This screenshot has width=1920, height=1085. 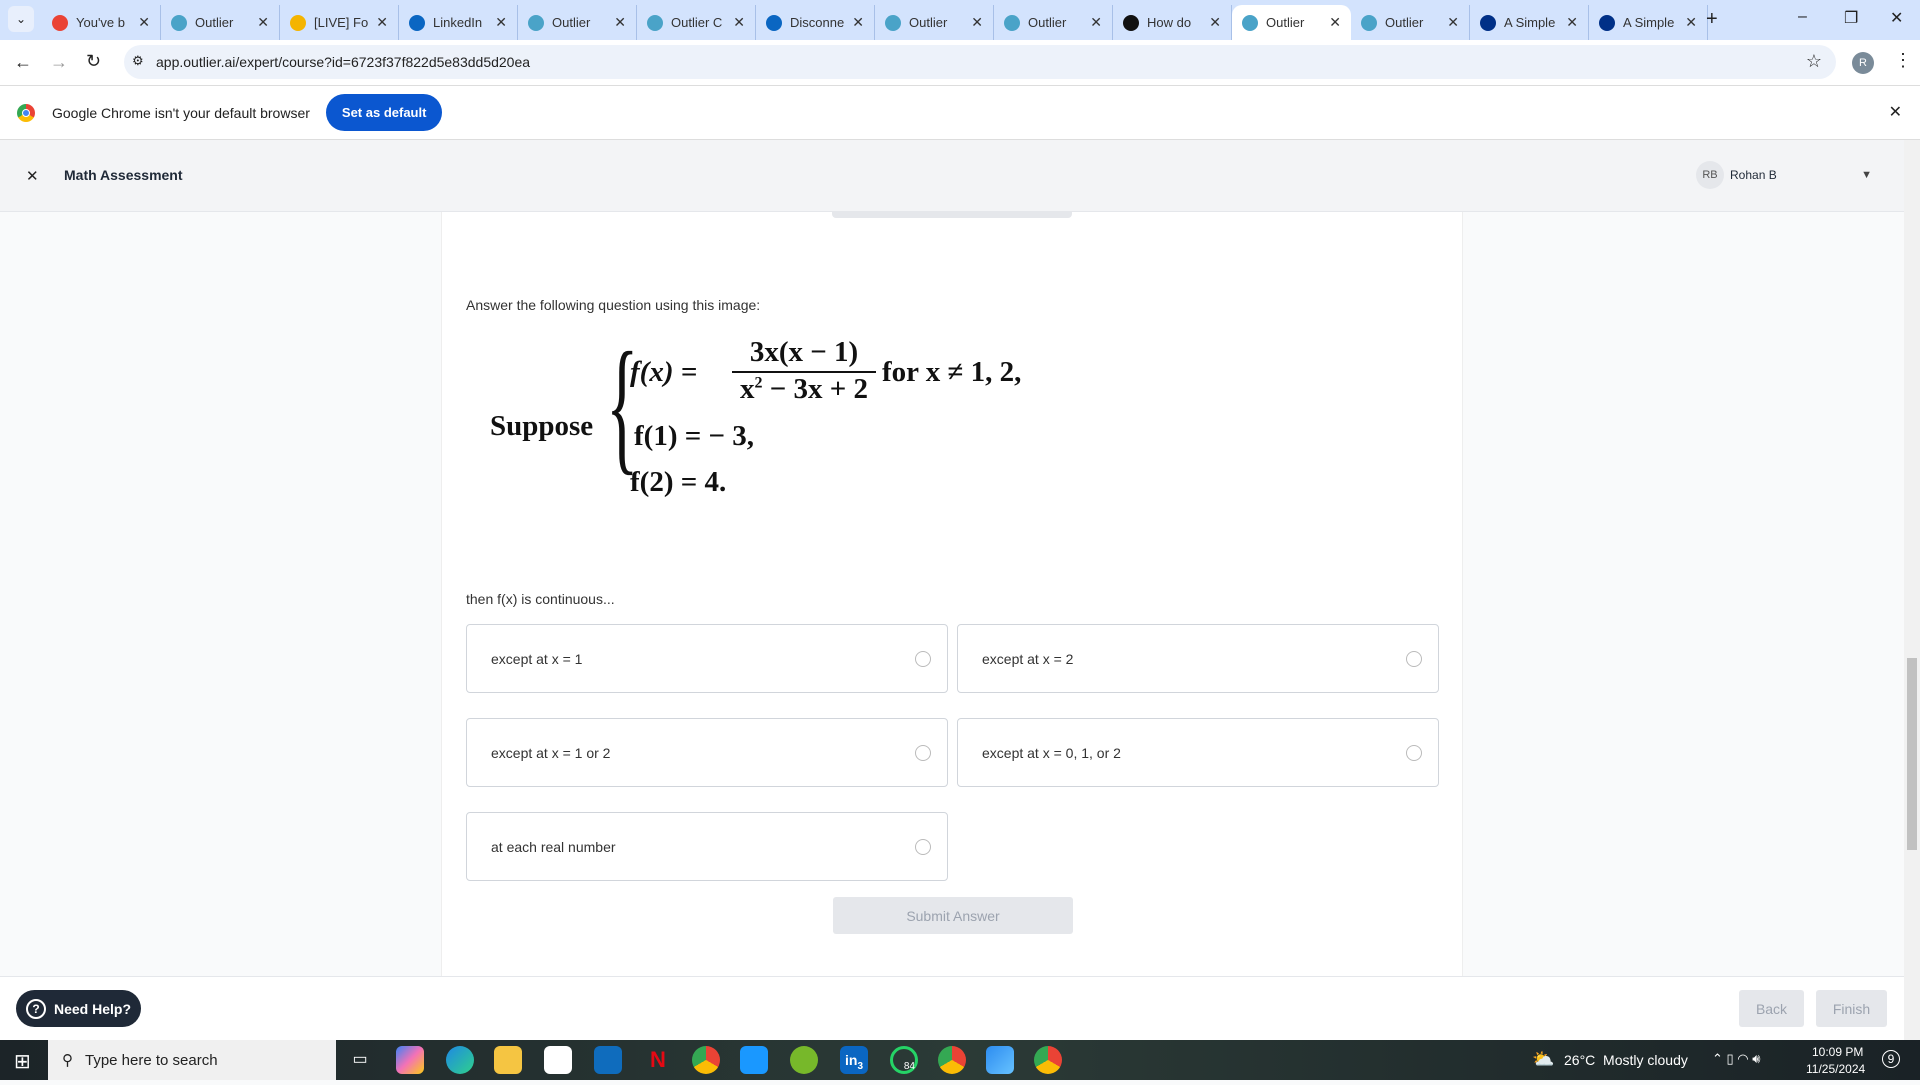 I want to click on tab-title: Disconne, so click(x=817, y=22).